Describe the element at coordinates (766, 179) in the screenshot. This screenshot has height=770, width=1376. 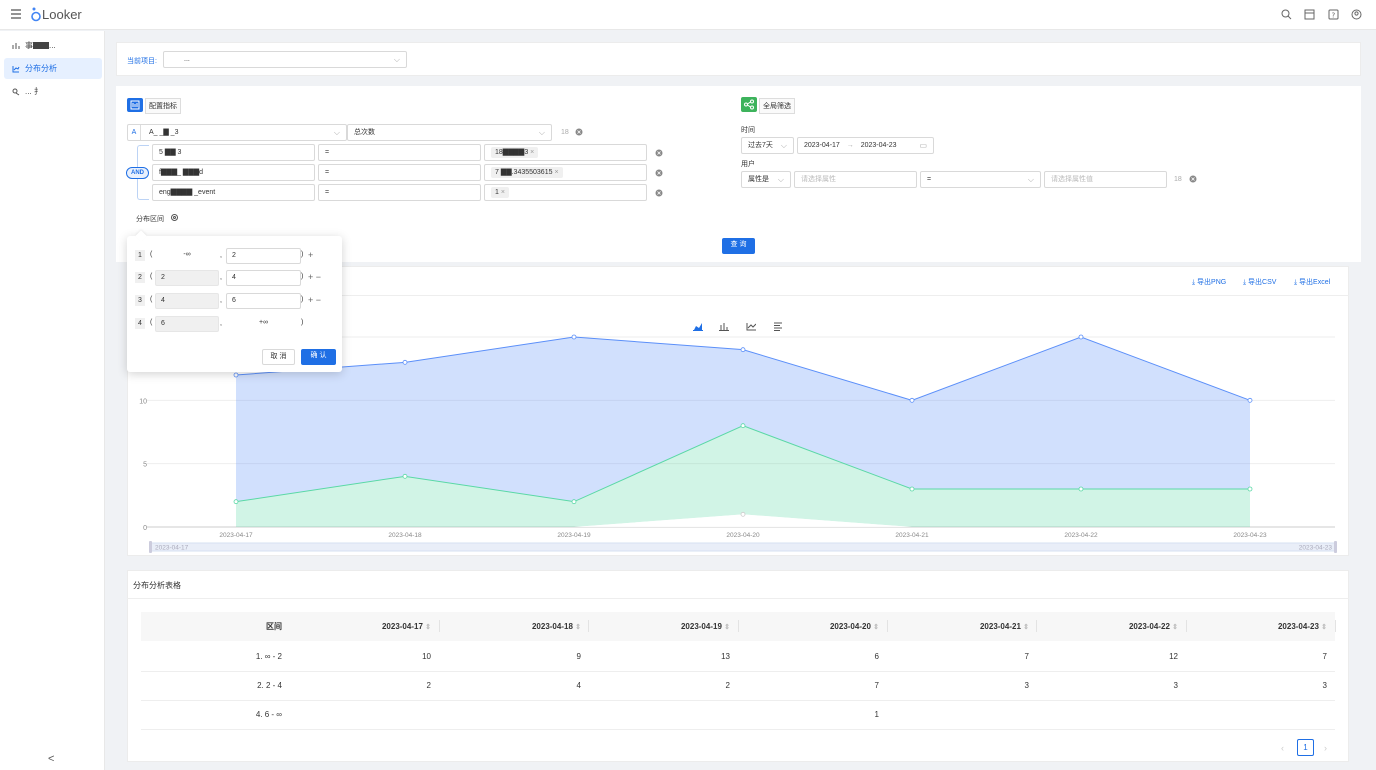
I see `user-type-select: 属性是 ⌵` at that location.